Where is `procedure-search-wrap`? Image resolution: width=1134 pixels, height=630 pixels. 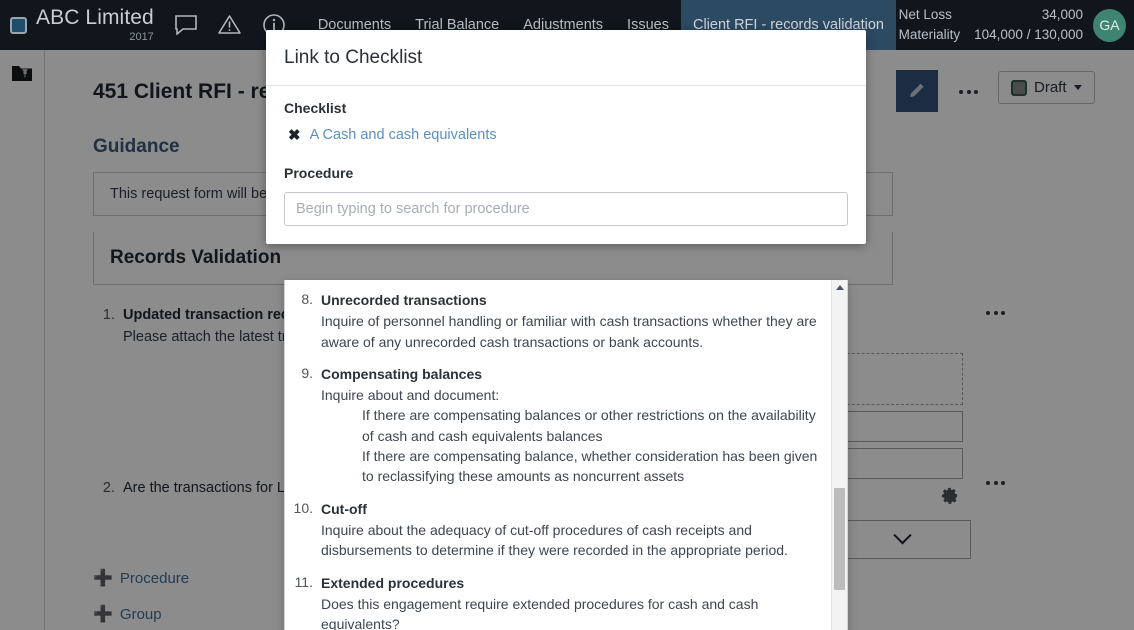 procedure-search-wrap is located at coordinates (566, 209).